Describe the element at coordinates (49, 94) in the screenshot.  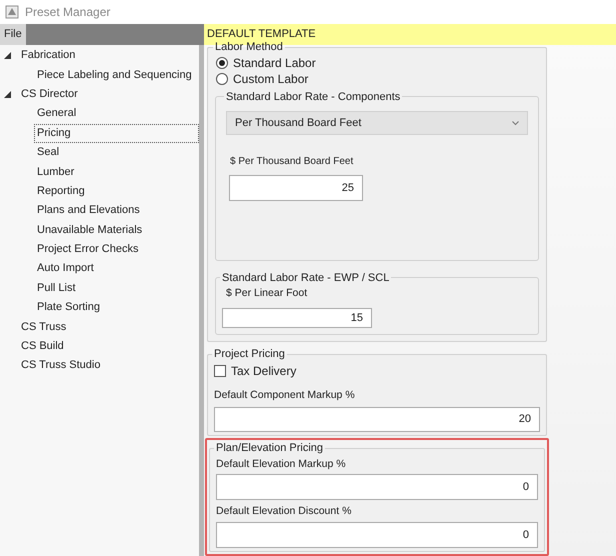
I see `tree-item: CS Director` at that location.